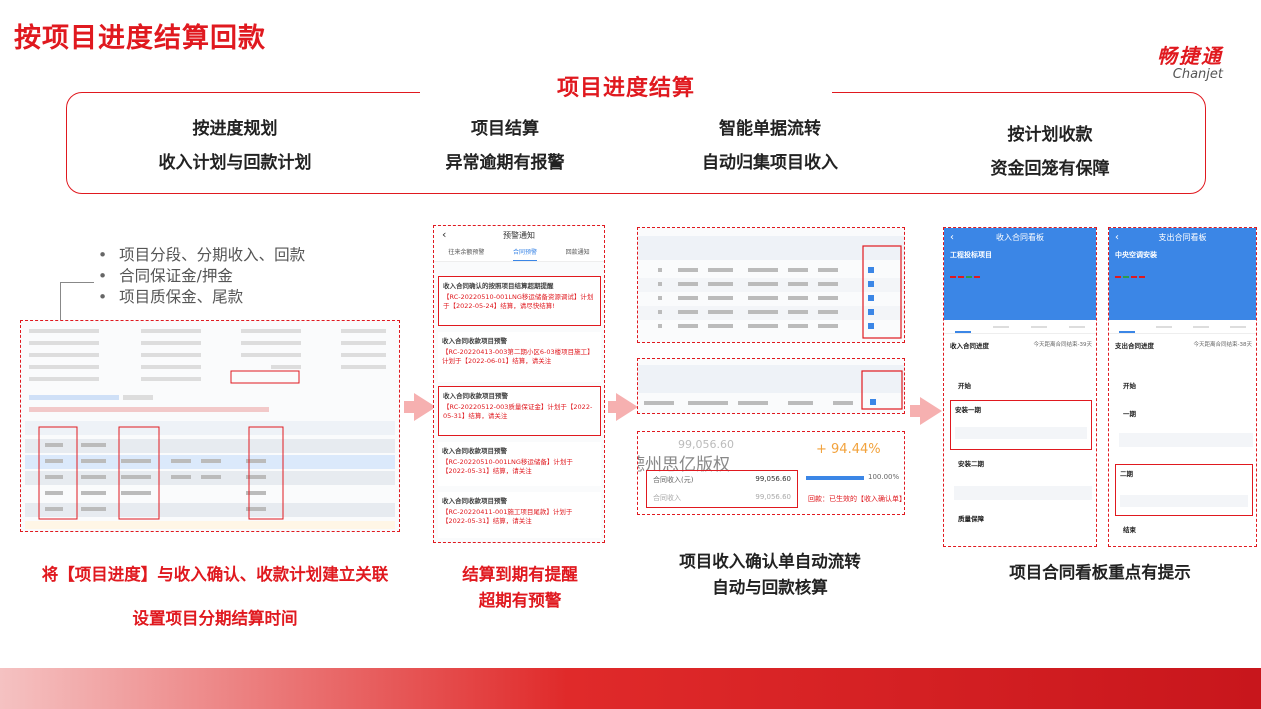  Describe the element at coordinates (626, 89) in the screenshot. I see `banner-title: 项目进度结算` at that location.